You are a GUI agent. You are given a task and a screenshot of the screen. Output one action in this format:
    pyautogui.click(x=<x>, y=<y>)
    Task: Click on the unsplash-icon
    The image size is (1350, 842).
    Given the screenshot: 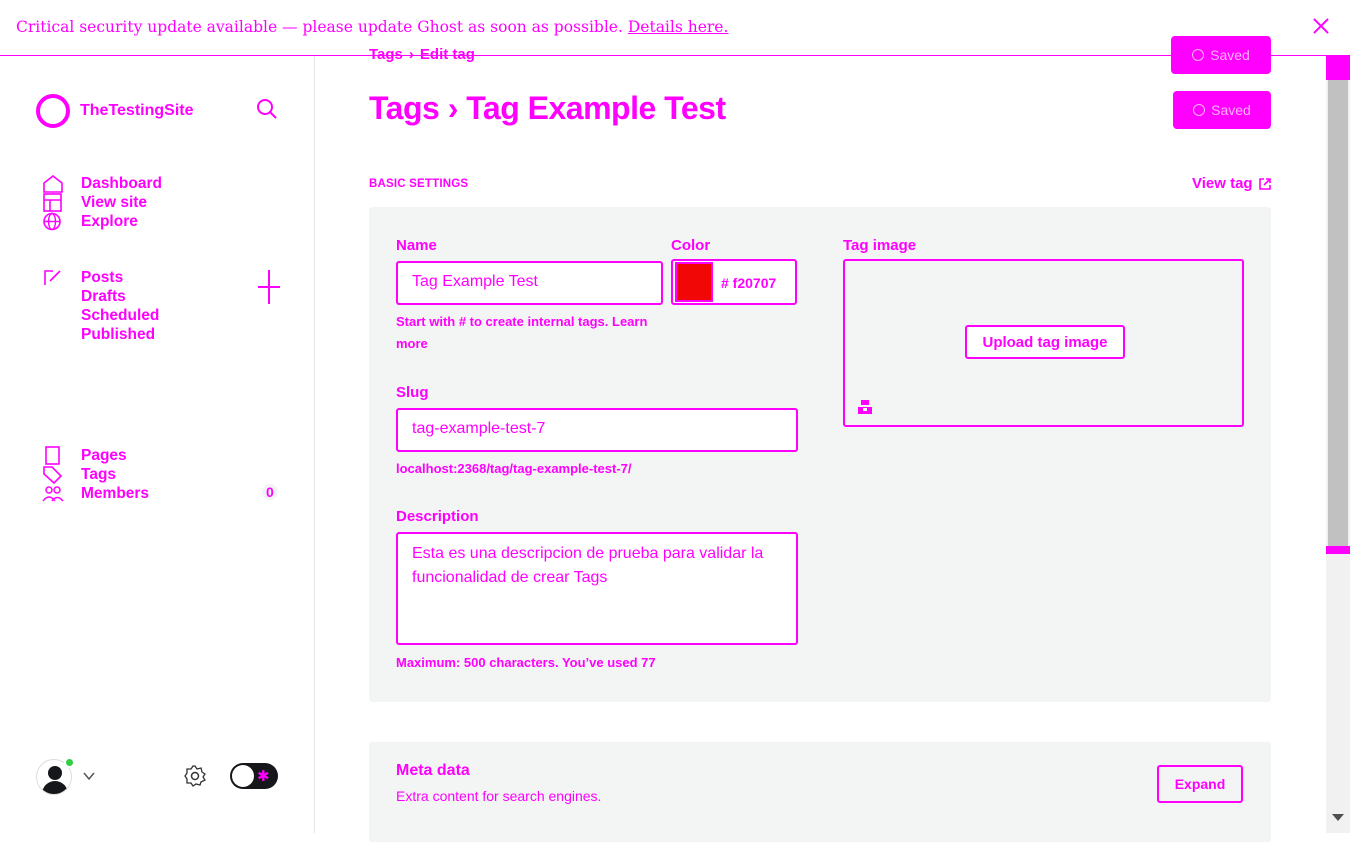 What is the action you would take?
    pyautogui.click(x=865, y=407)
    